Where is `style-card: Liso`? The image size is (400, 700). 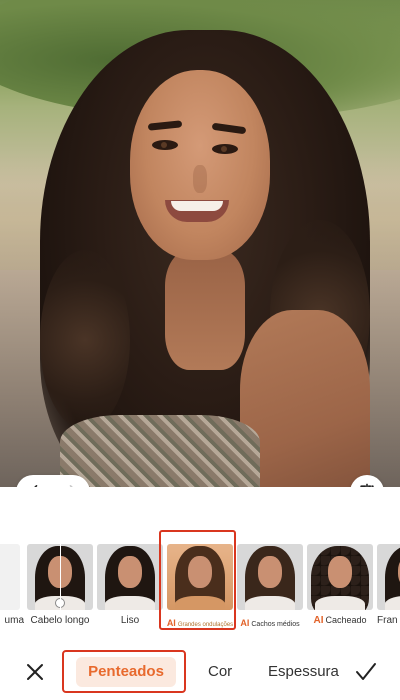 style-card: Liso is located at coordinates (130, 588).